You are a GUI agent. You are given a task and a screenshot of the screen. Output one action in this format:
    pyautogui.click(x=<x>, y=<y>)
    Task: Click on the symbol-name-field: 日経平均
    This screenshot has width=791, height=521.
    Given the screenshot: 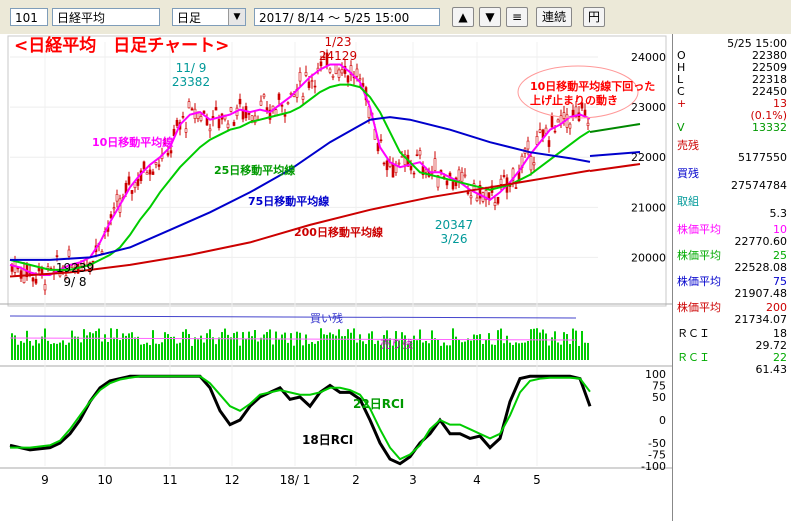 What is the action you would take?
    pyautogui.click(x=106, y=17)
    